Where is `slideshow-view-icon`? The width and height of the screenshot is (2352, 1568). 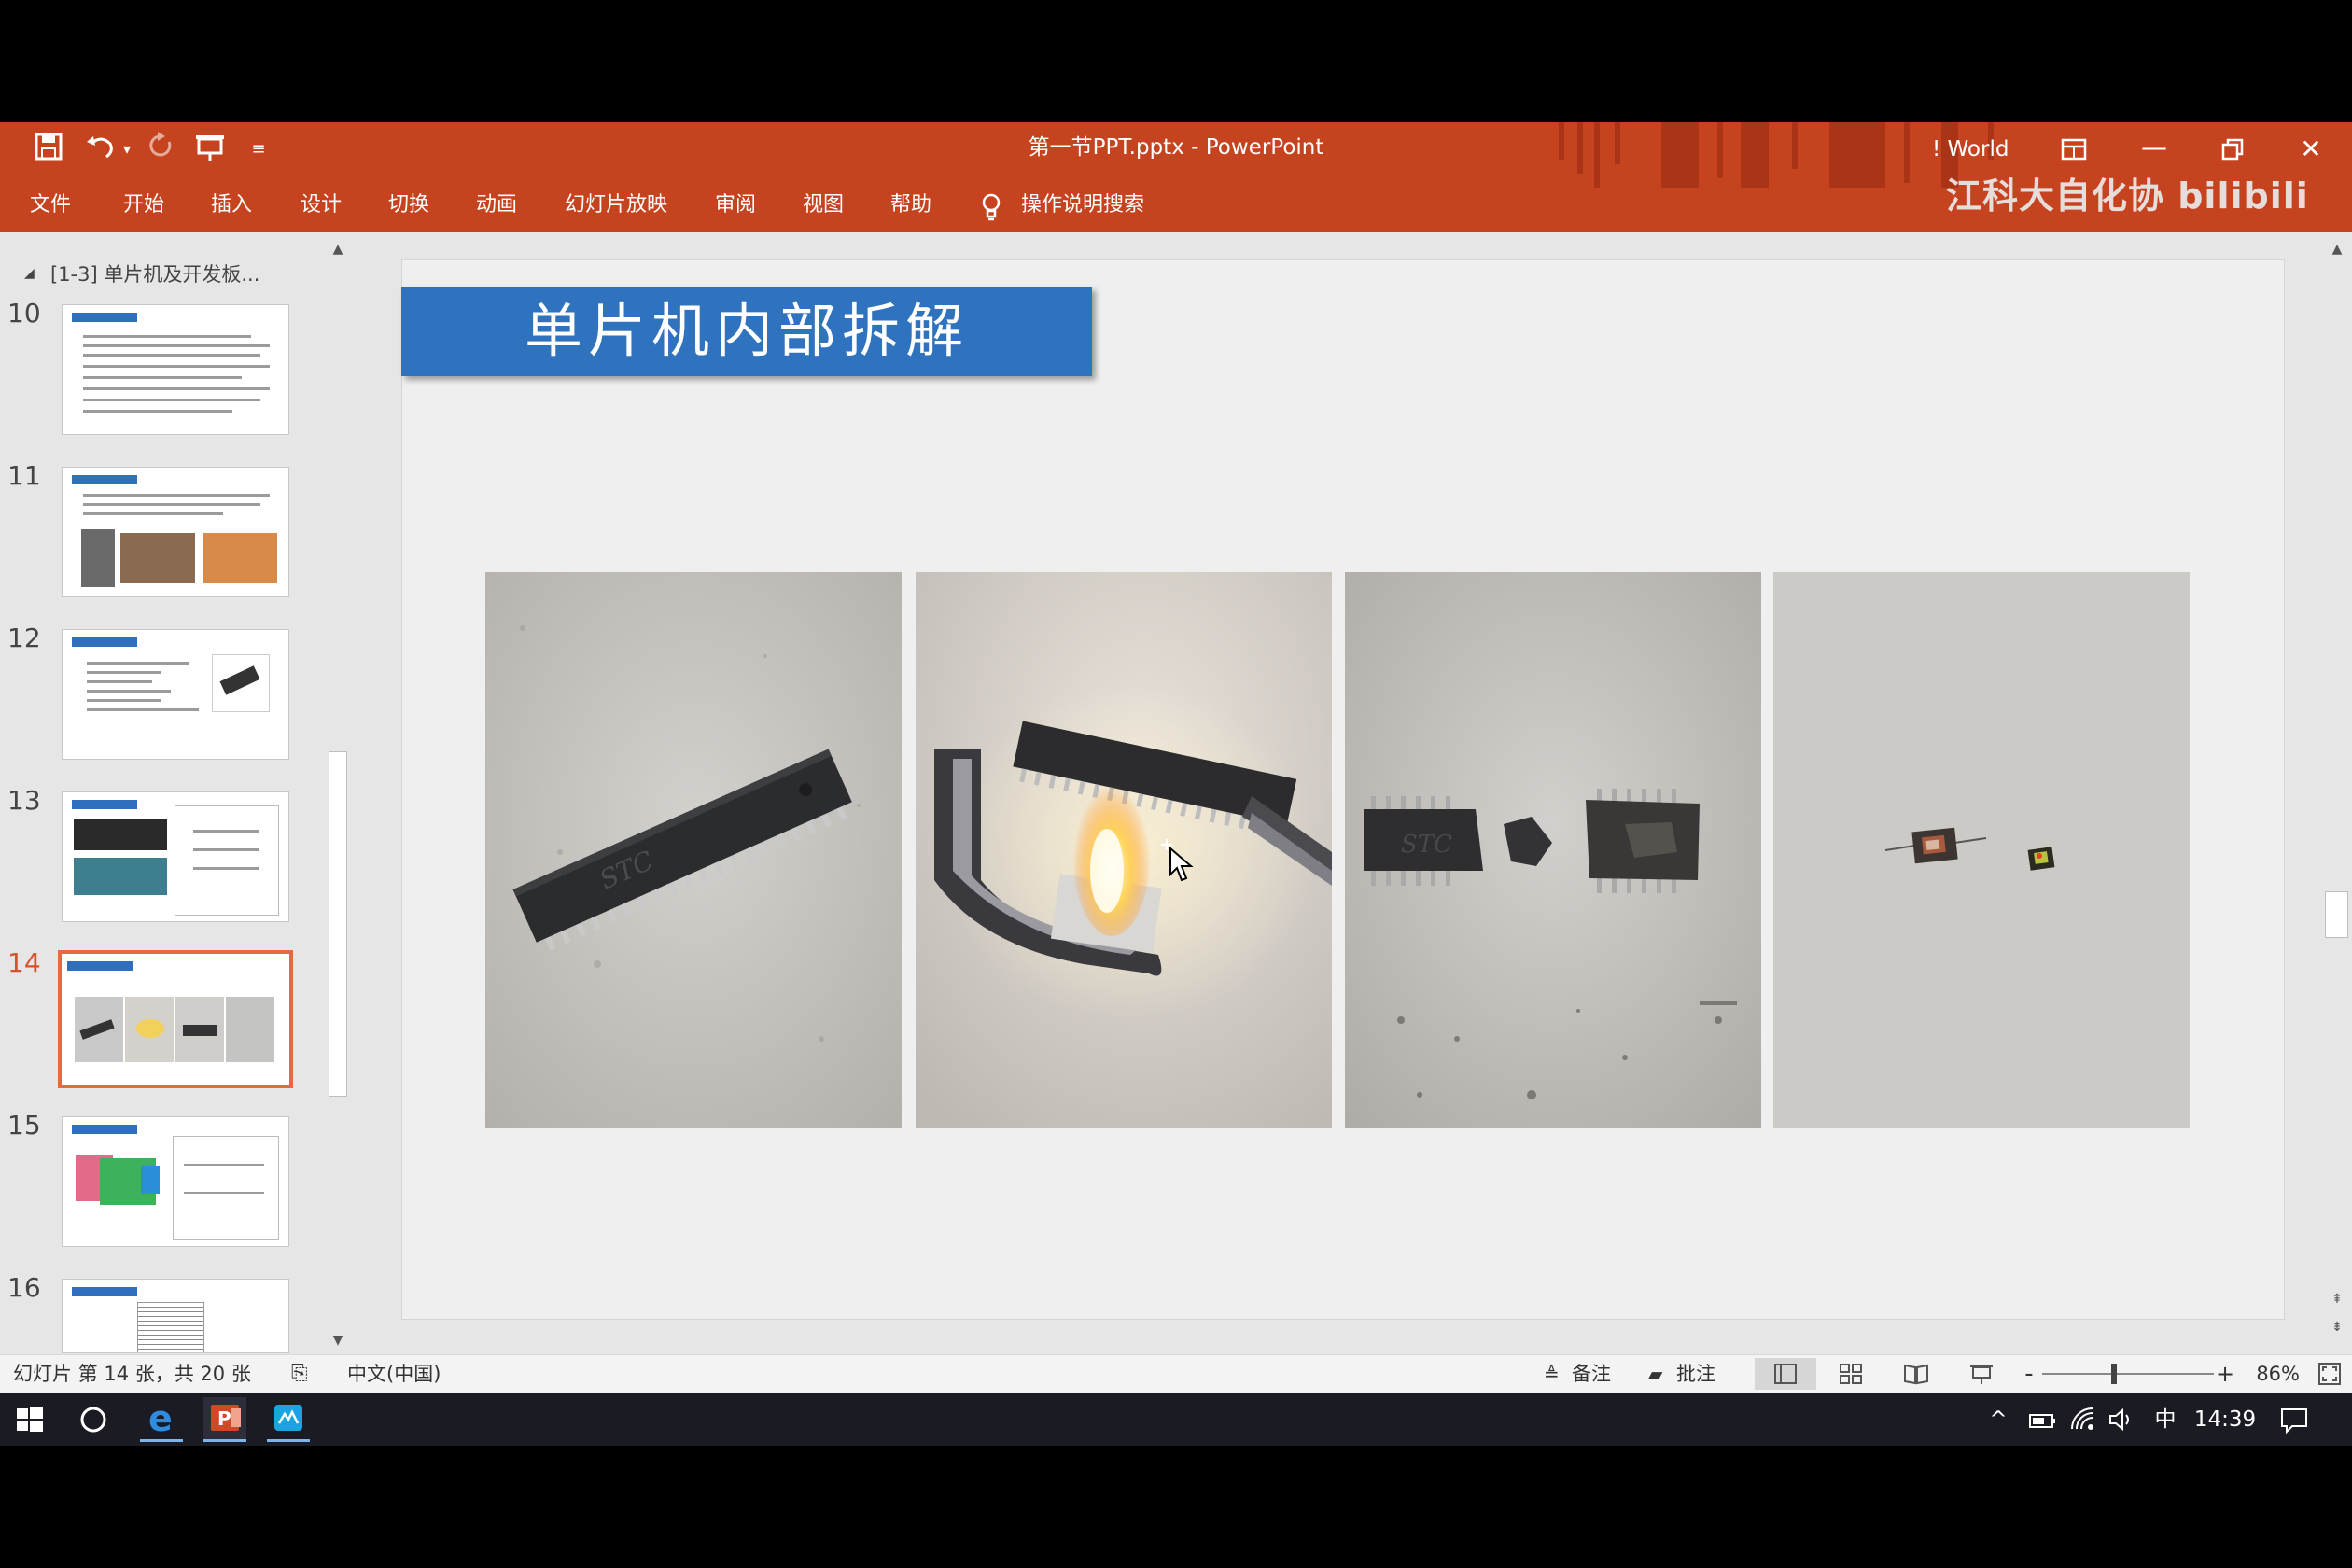 slideshow-view-icon is located at coordinates (1981, 1374).